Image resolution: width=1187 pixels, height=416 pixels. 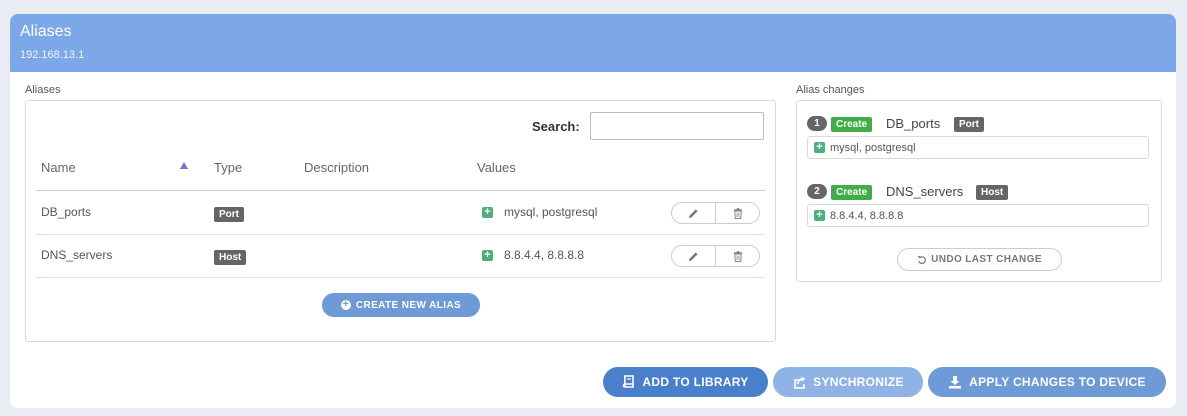 What do you see at coordinates (400, 190) in the screenshot?
I see `header-divider` at bounding box center [400, 190].